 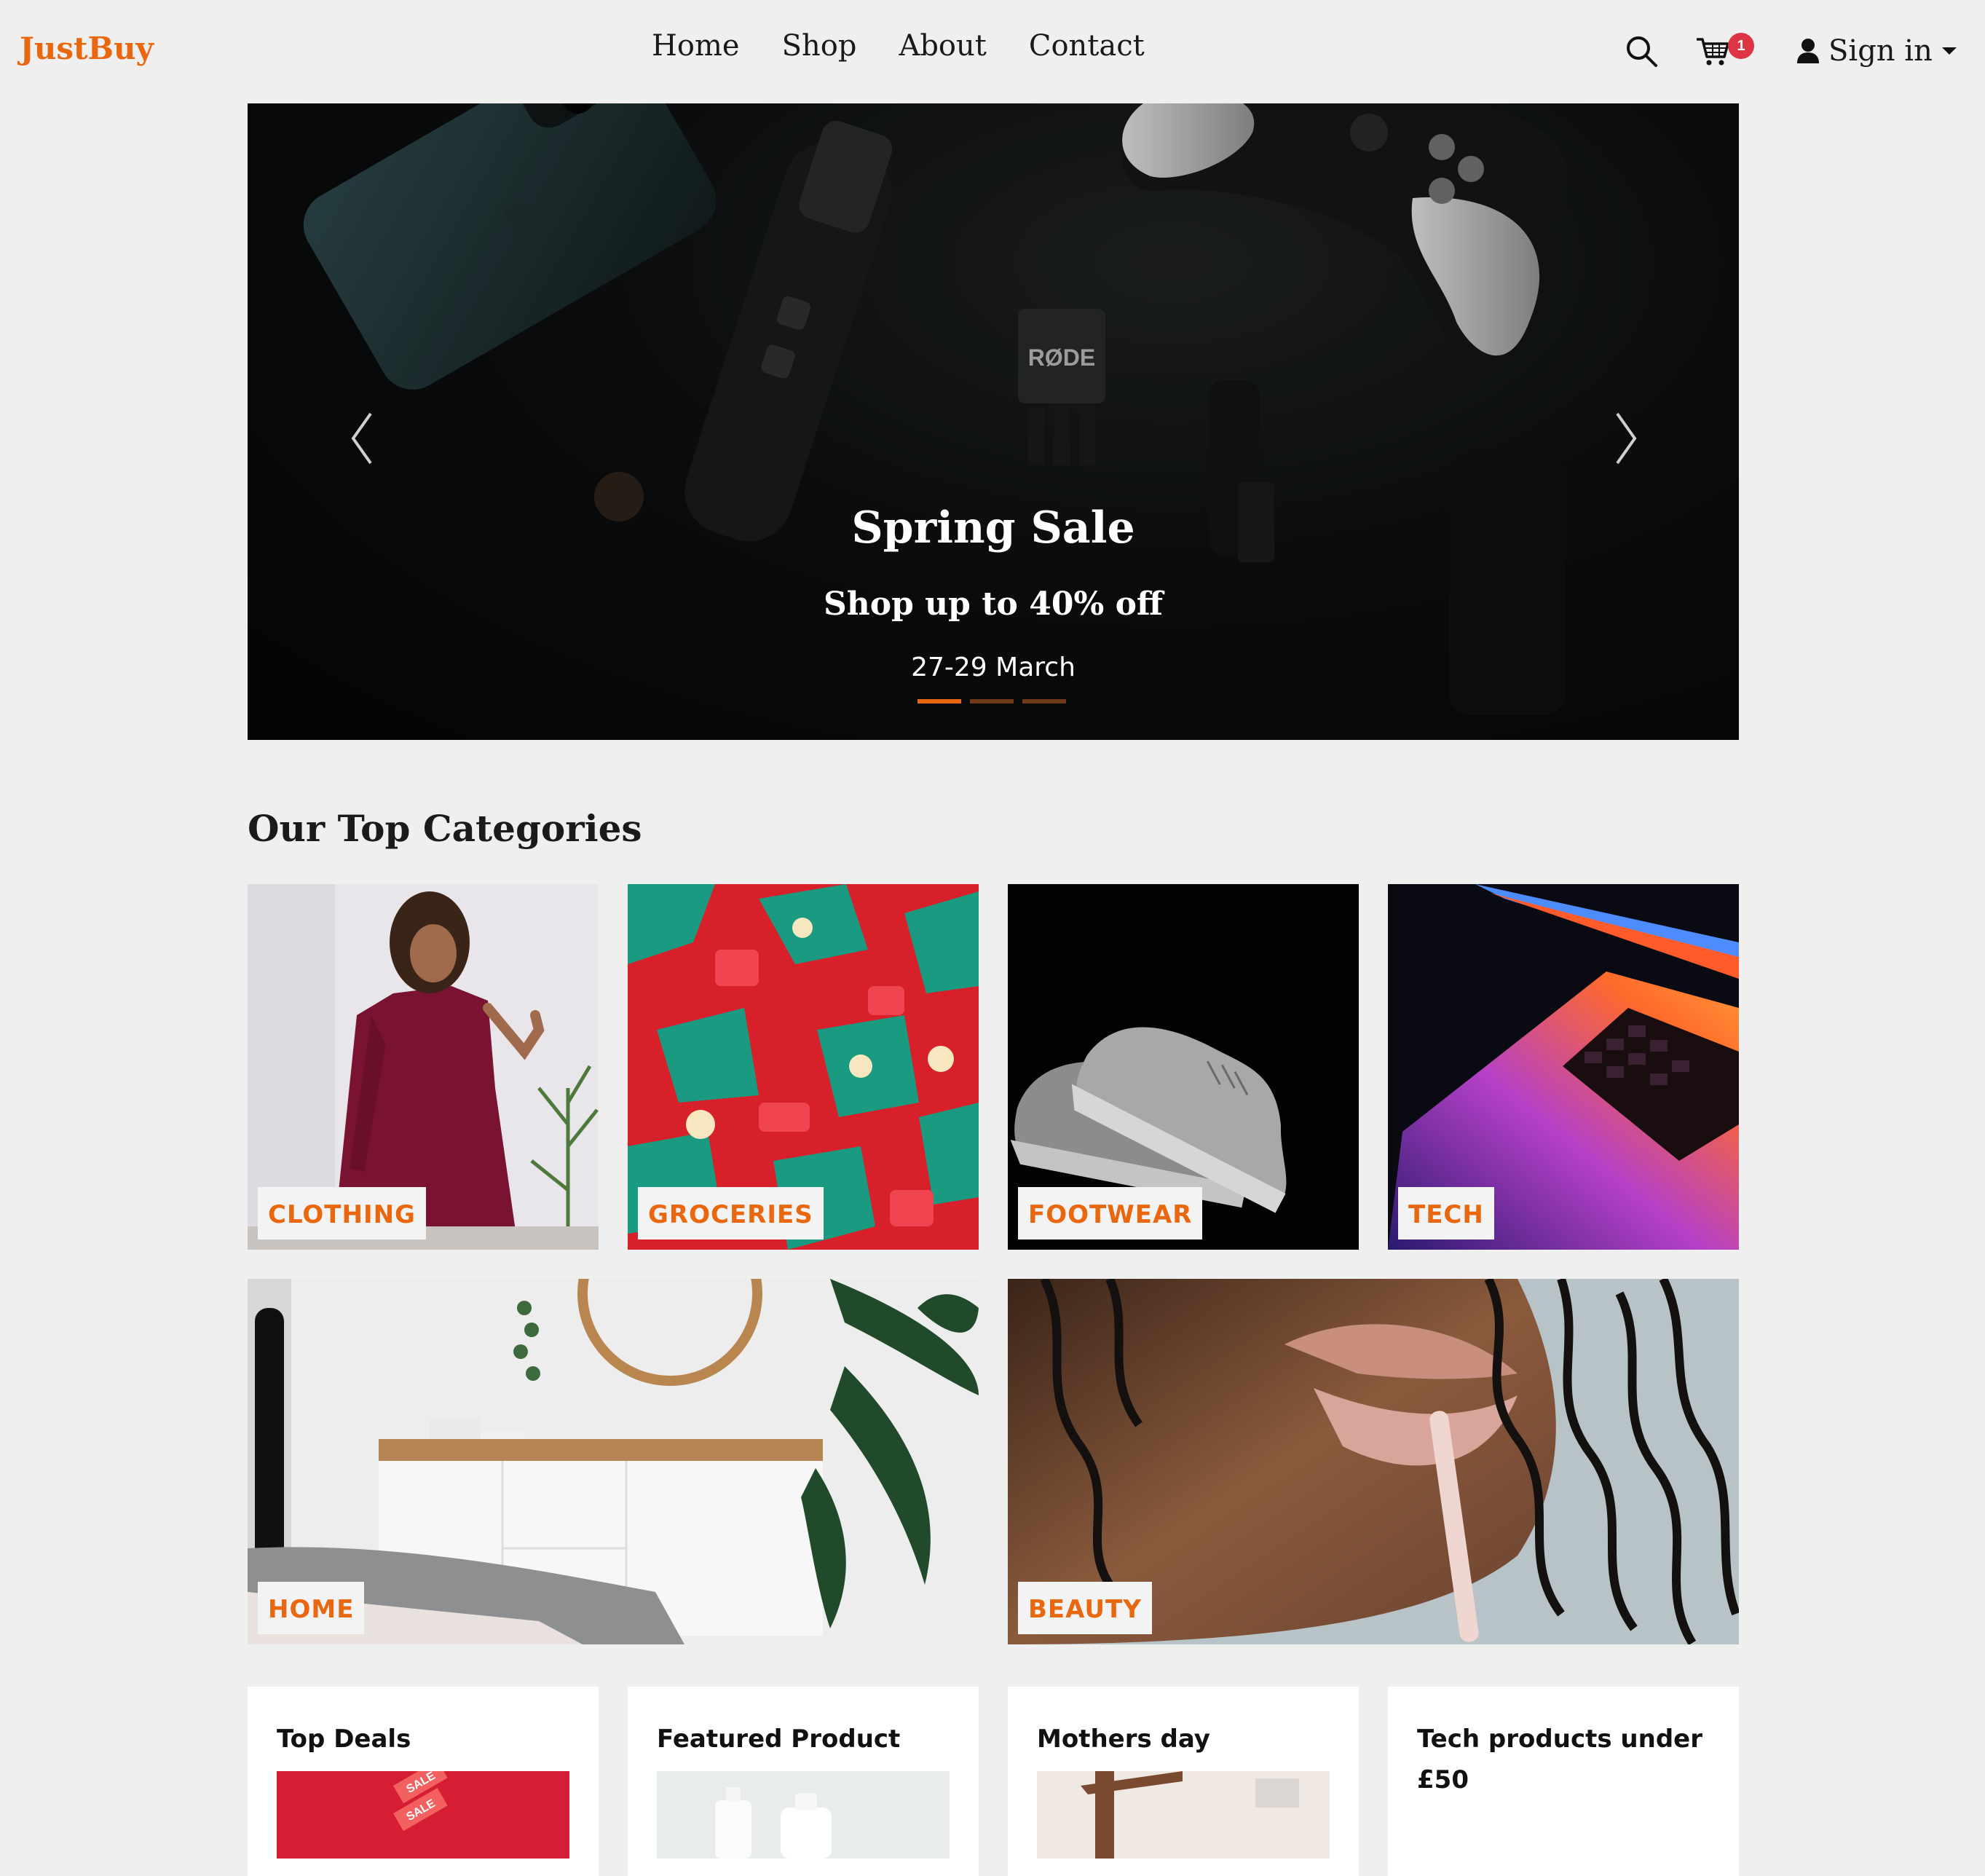 I want to click on promo-card-image: SALE SALE, so click(x=423, y=1815).